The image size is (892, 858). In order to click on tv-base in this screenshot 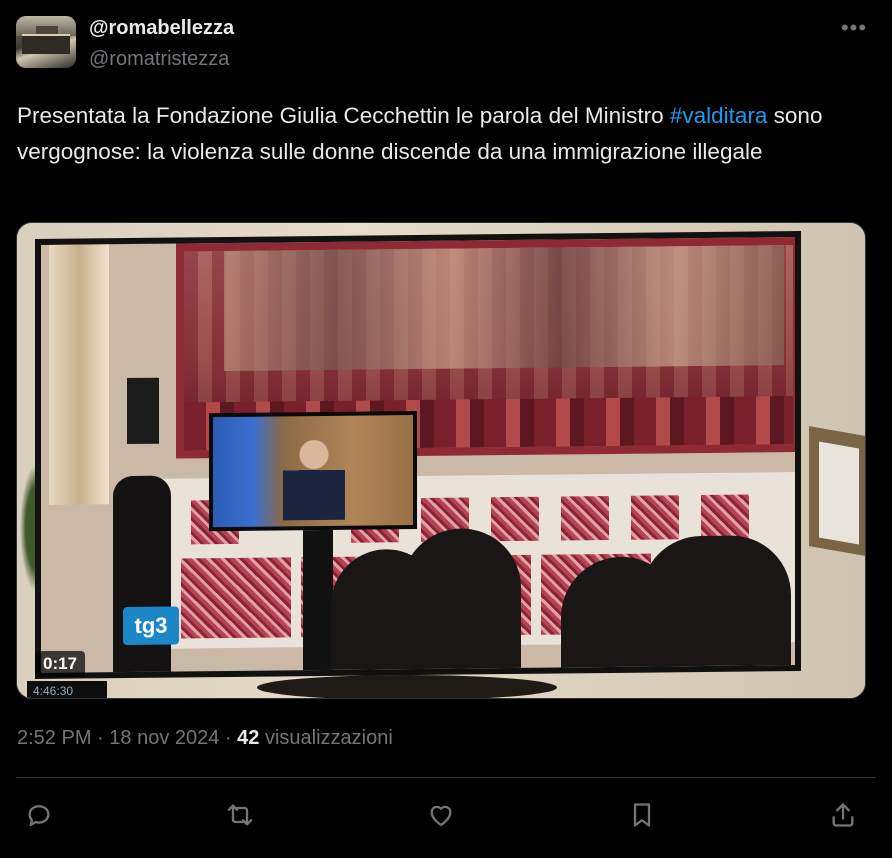, I will do `click(407, 686)`.